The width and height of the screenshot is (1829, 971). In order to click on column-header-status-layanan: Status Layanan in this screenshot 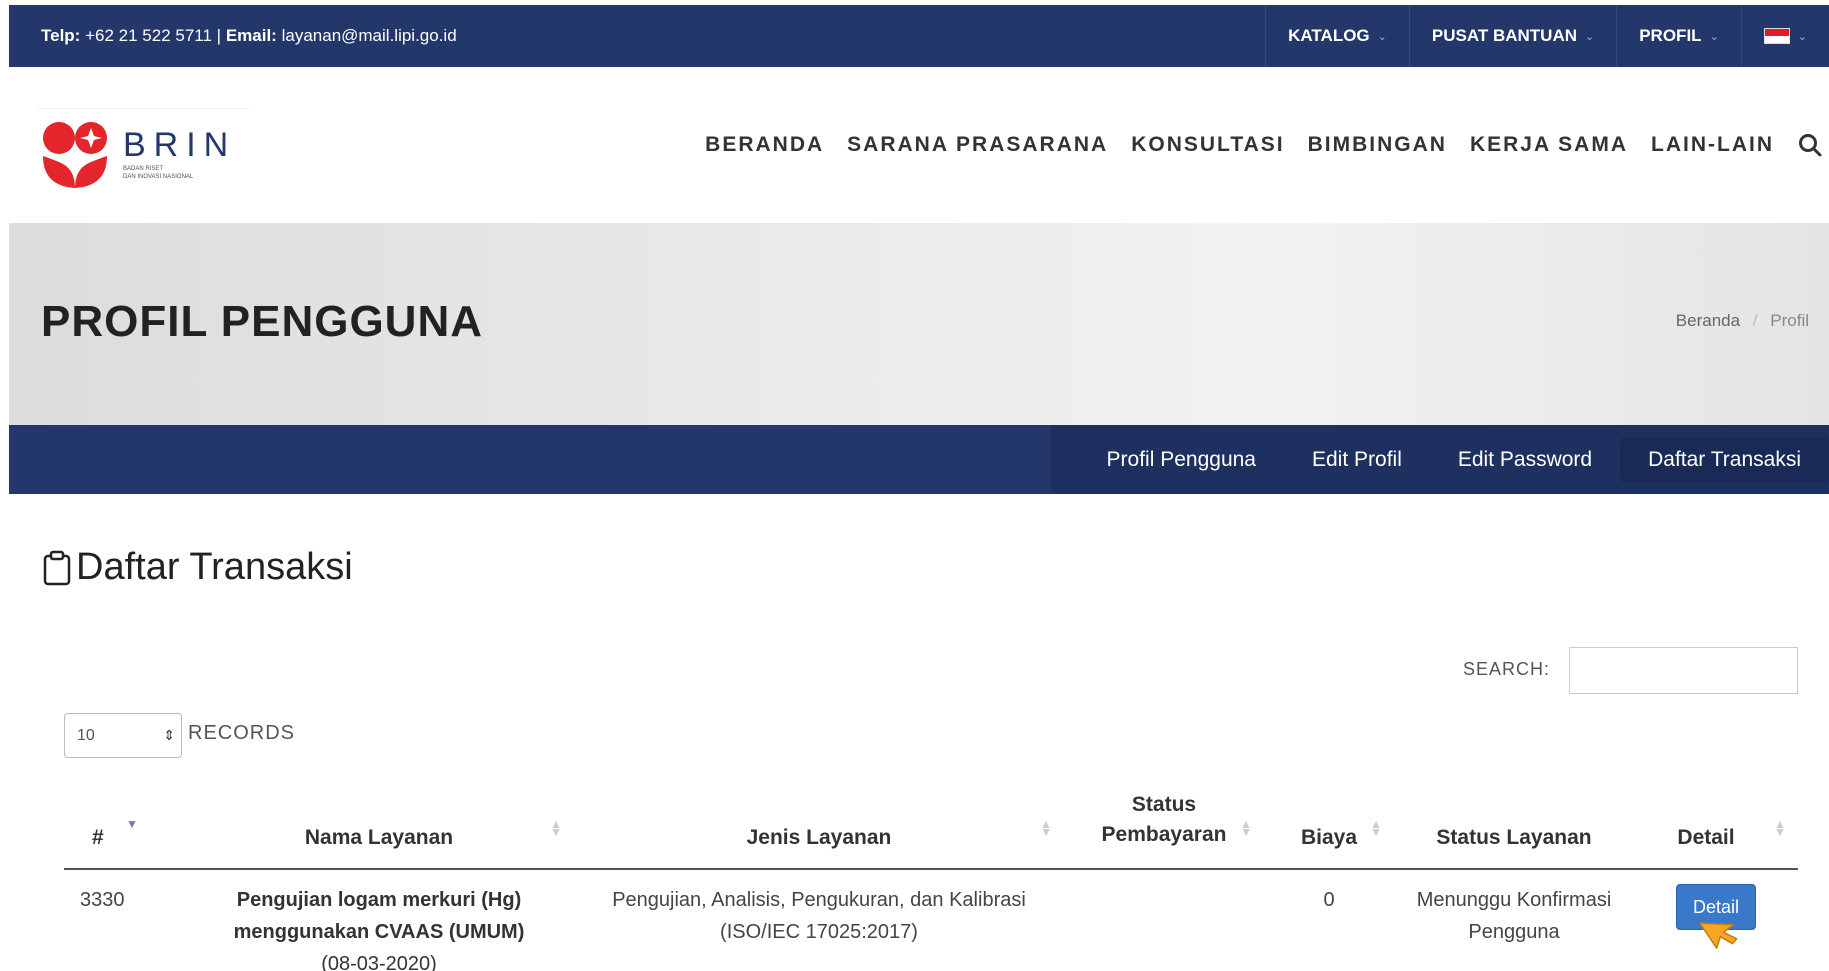, I will do `click(1514, 830)`.